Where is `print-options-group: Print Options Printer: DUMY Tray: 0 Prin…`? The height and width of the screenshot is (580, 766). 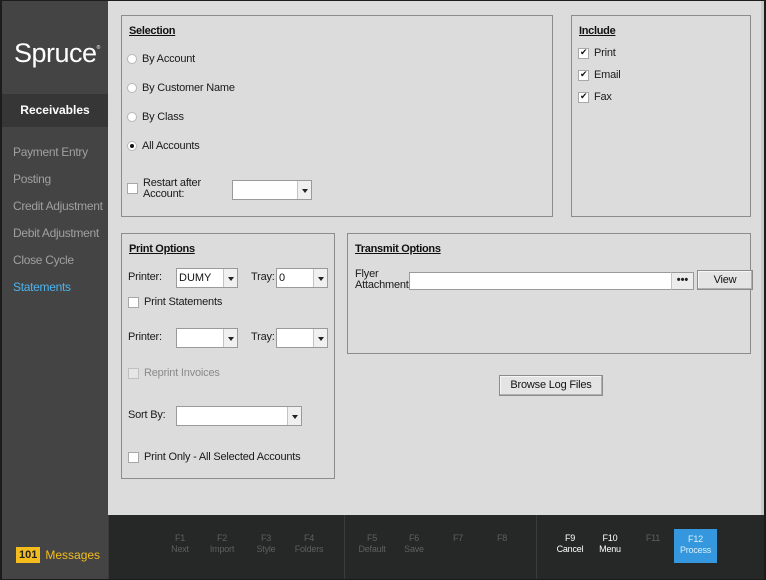 print-options-group: Print Options Printer: DUMY Tray: 0 Prin… is located at coordinates (228, 356).